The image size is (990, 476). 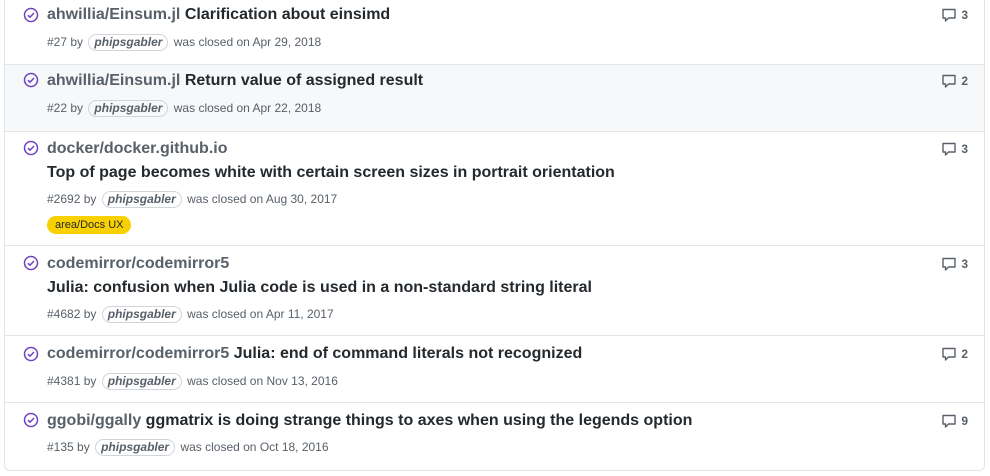 What do you see at coordinates (287, 14) in the screenshot?
I see `issue-title-link: Clarification about einsimd` at bounding box center [287, 14].